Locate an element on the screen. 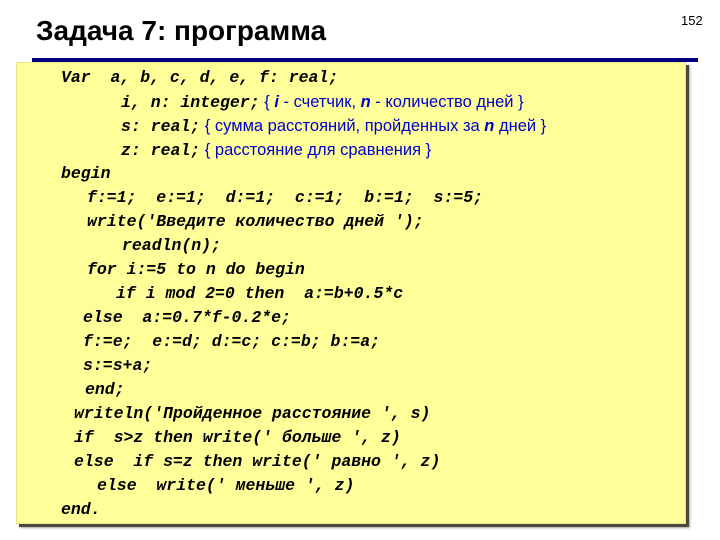  code-comment: { расстояние для сравнения } is located at coordinates (315, 150).